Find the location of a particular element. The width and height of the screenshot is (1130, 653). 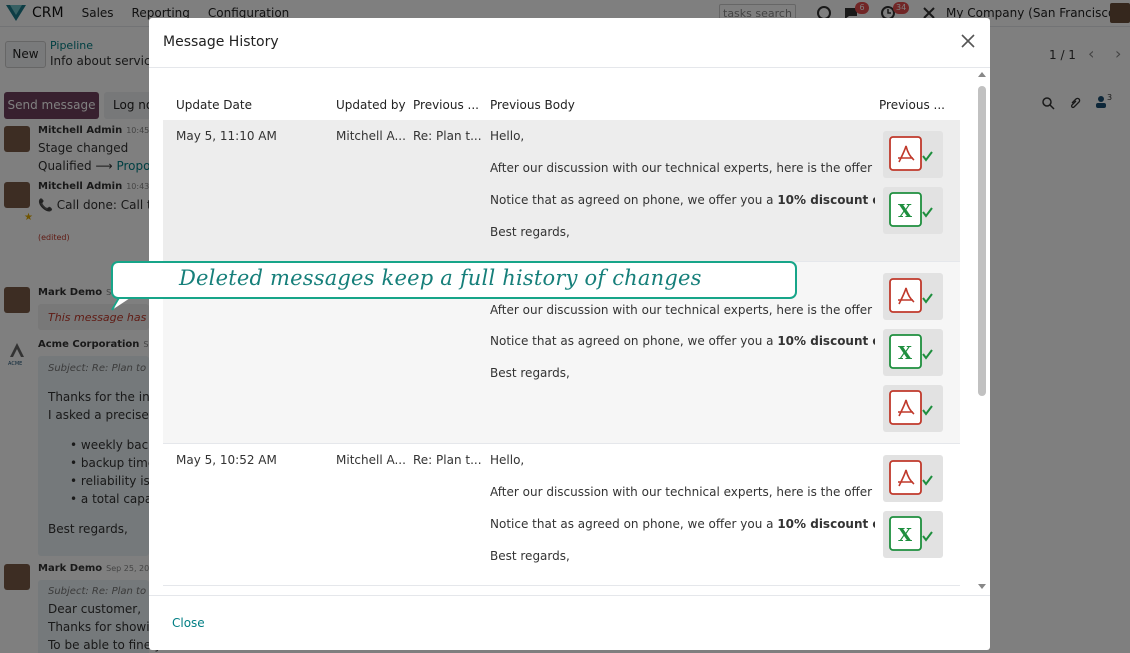

col-previous-body: Previous Body is located at coordinates (532, 105).